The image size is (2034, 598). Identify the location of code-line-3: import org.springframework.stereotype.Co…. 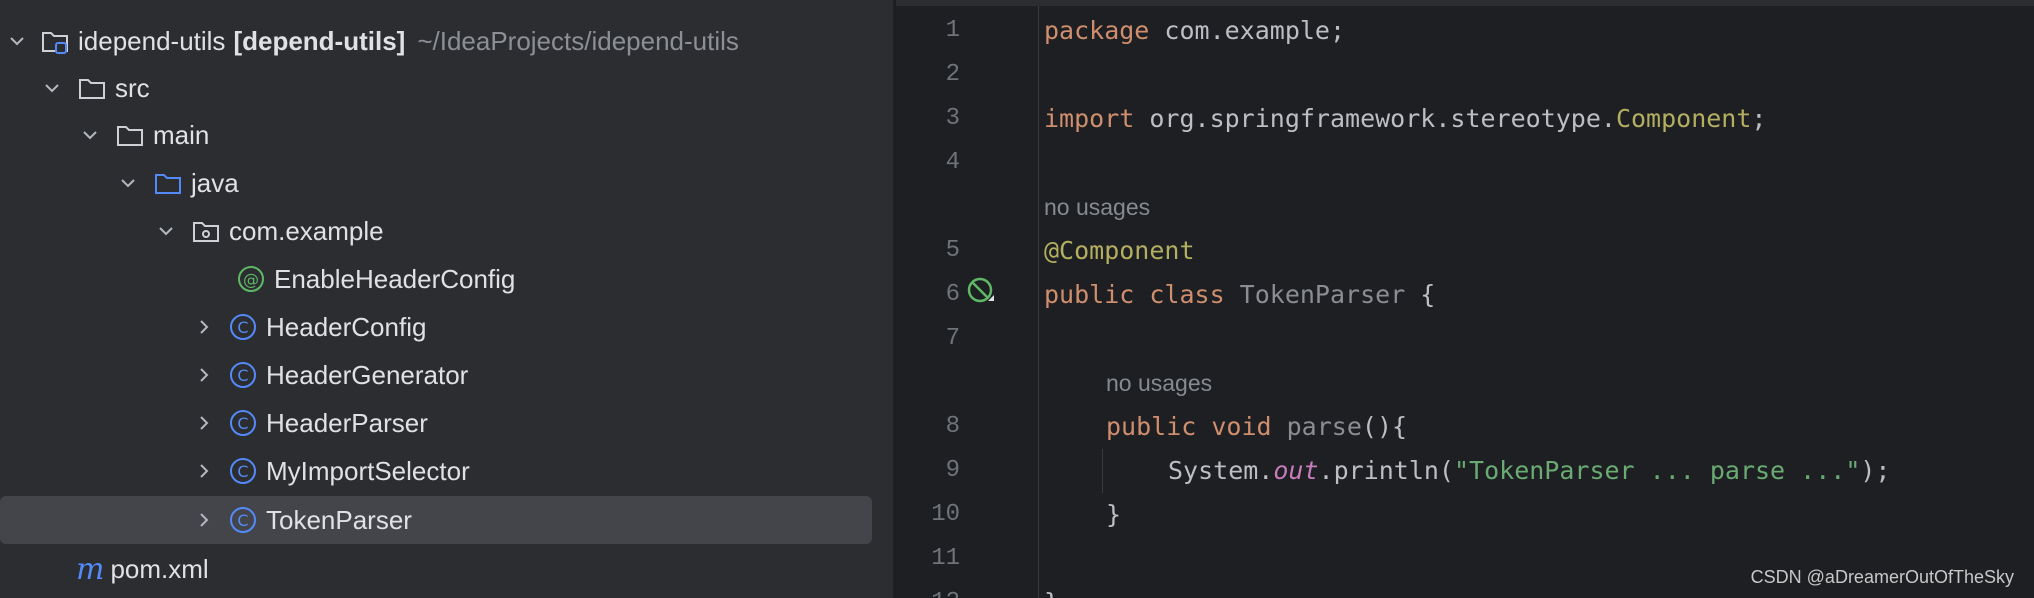
(1405, 119).